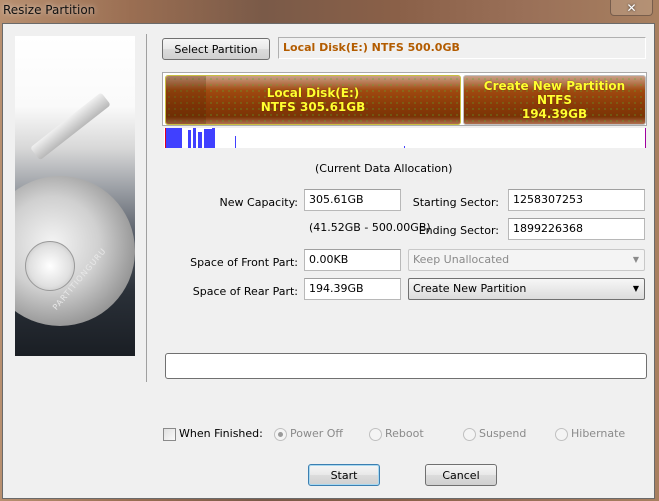  I want to click on front-space-input: 0.00KB, so click(352, 260).